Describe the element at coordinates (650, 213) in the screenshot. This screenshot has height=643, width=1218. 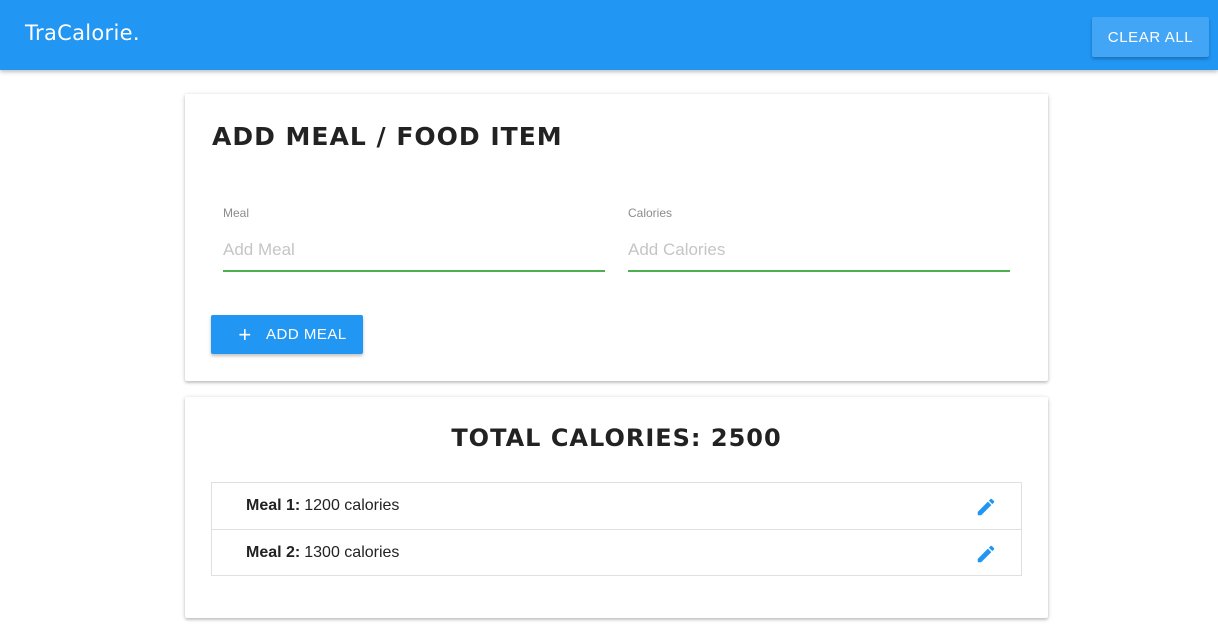
I see `calories-label: Calories` at that location.